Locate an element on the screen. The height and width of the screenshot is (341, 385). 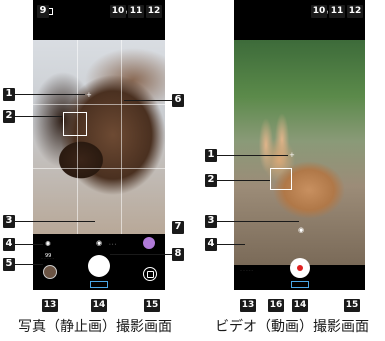
shutter-button is located at coordinates (99, 266).